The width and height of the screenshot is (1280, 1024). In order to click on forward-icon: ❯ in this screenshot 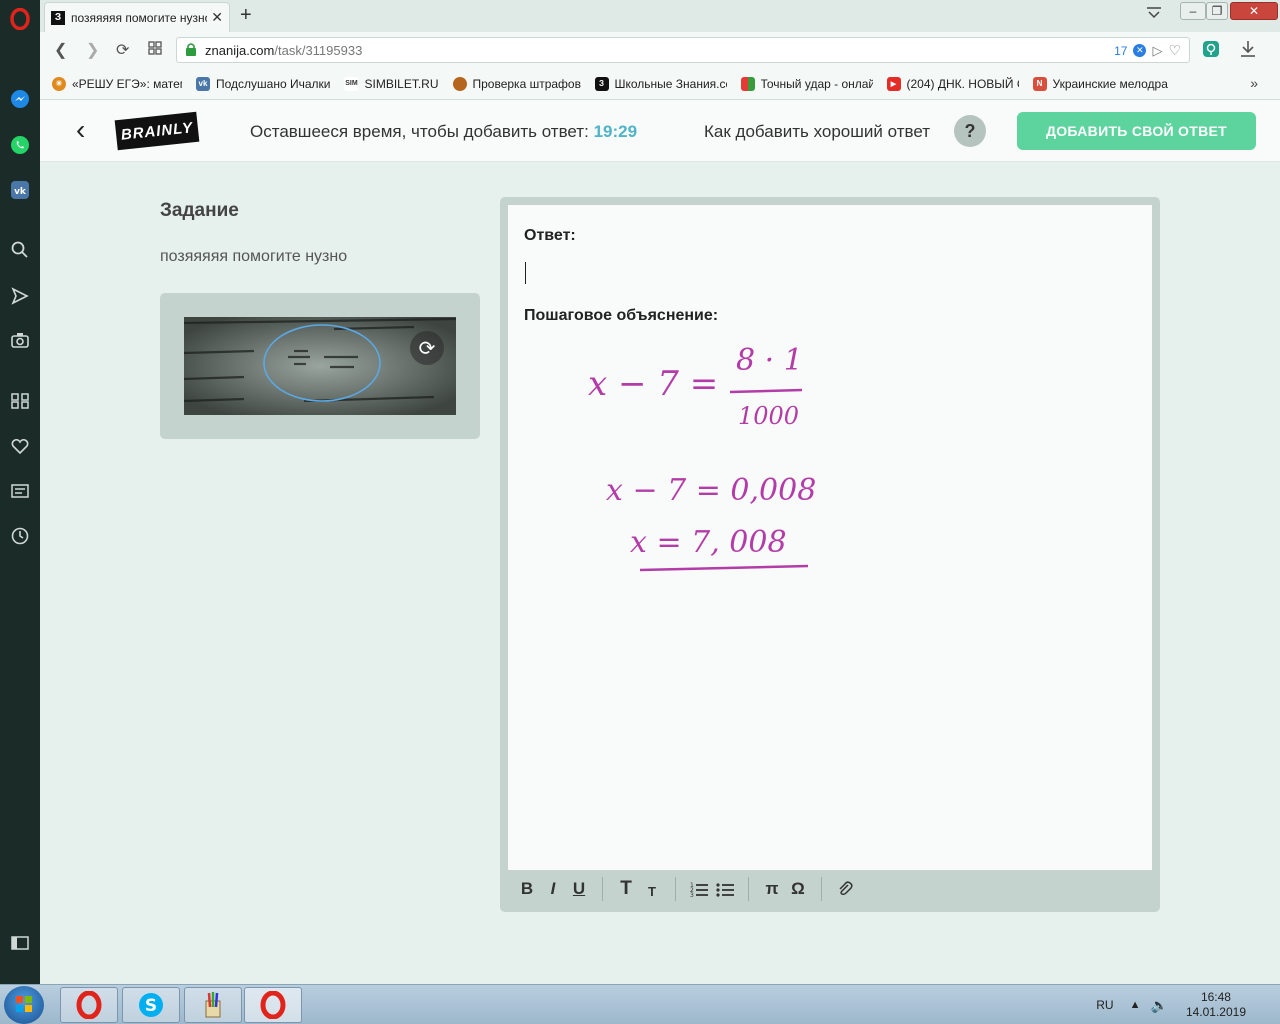, I will do `click(92, 50)`.